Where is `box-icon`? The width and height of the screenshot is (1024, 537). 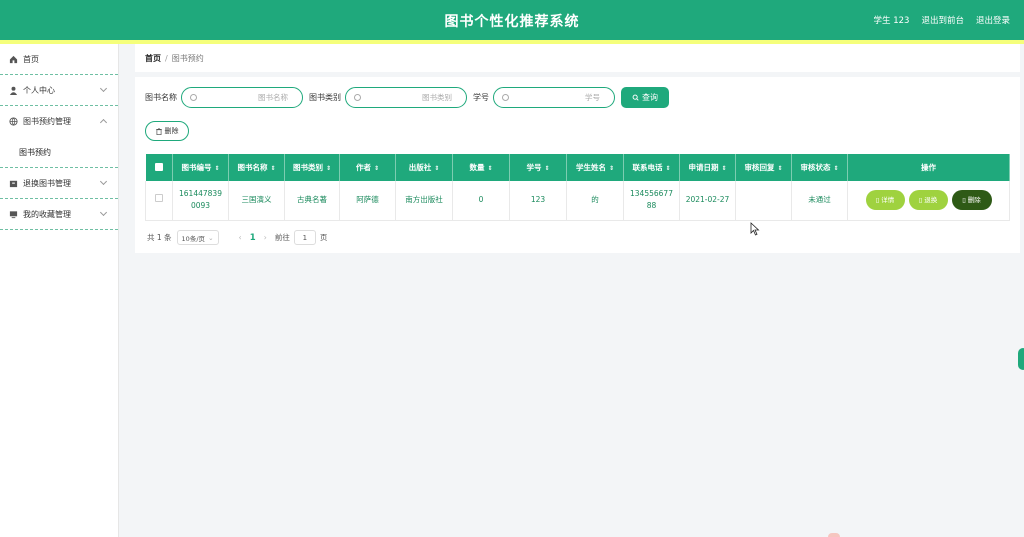
box-icon is located at coordinates (13, 183).